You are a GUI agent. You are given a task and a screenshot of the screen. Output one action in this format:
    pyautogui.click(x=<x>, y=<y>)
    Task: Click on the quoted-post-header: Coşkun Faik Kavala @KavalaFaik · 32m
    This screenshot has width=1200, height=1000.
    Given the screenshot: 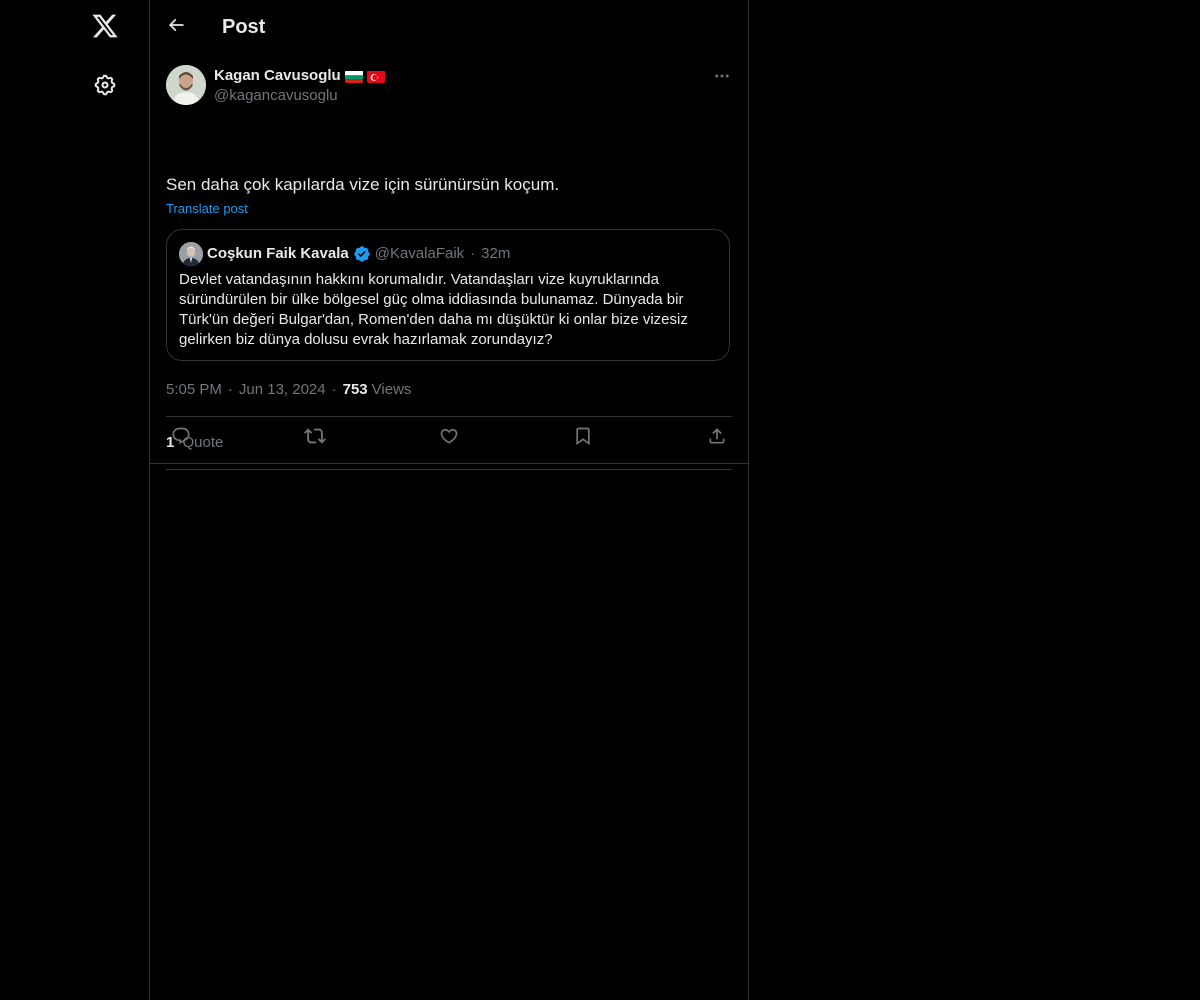 What is the action you would take?
    pyautogui.click(x=358, y=254)
    